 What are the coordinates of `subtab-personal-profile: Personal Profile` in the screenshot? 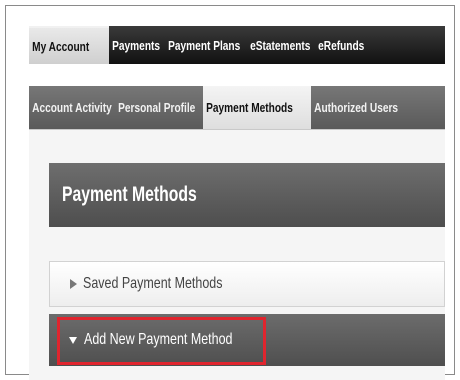 It's located at (159, 107).